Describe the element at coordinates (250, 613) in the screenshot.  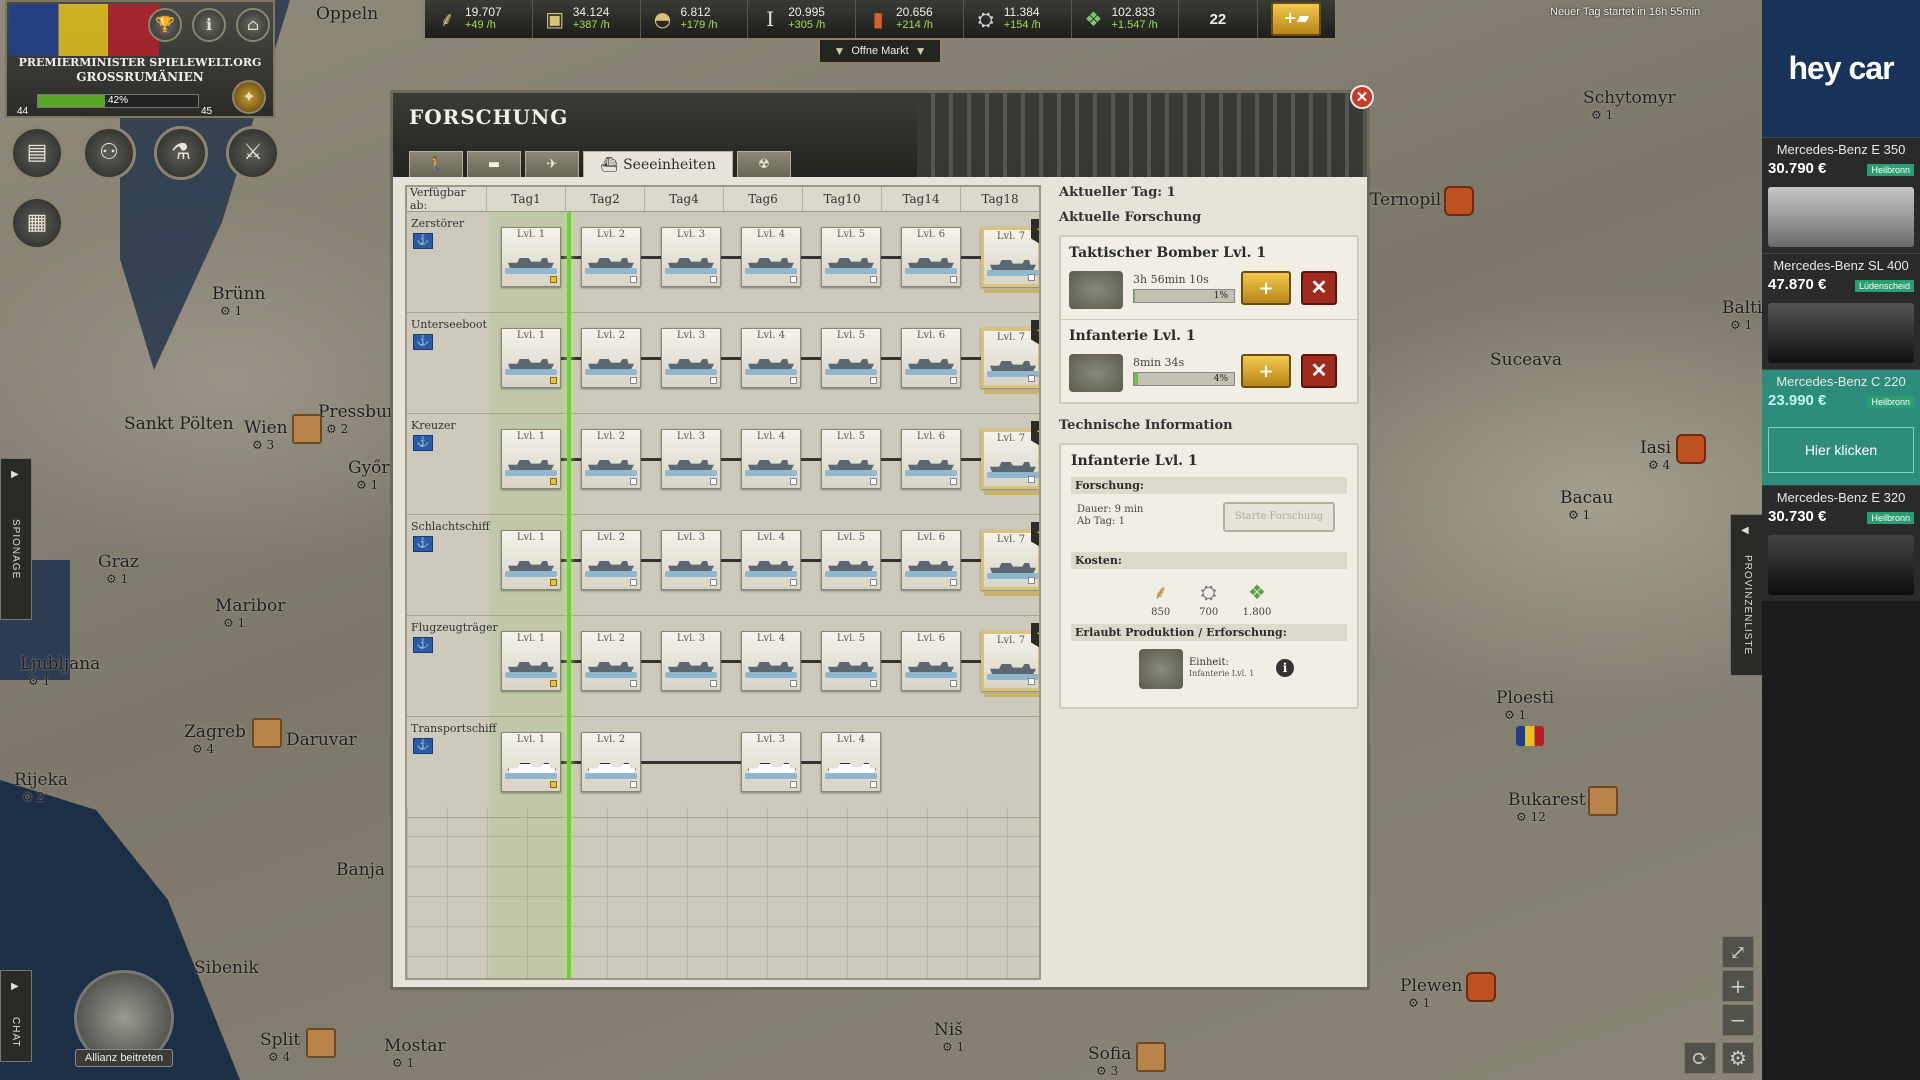
I see `city-label: Maribor ⚙ 1` at that location.